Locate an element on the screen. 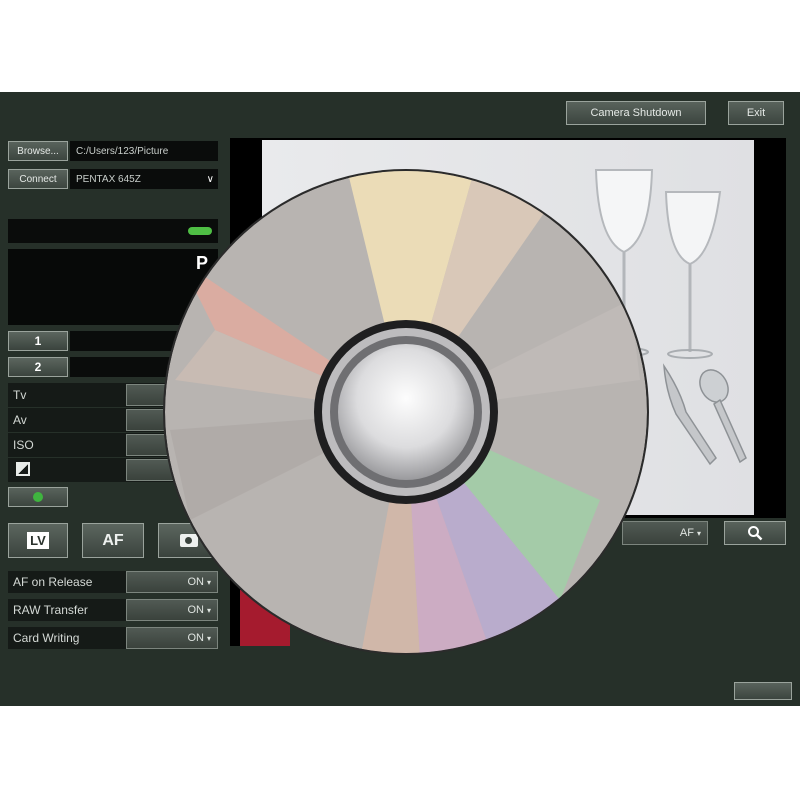 Image resolution: width=800 pixels, height=800 pixels. disc-center-hole is located at coordinates (406, 412).